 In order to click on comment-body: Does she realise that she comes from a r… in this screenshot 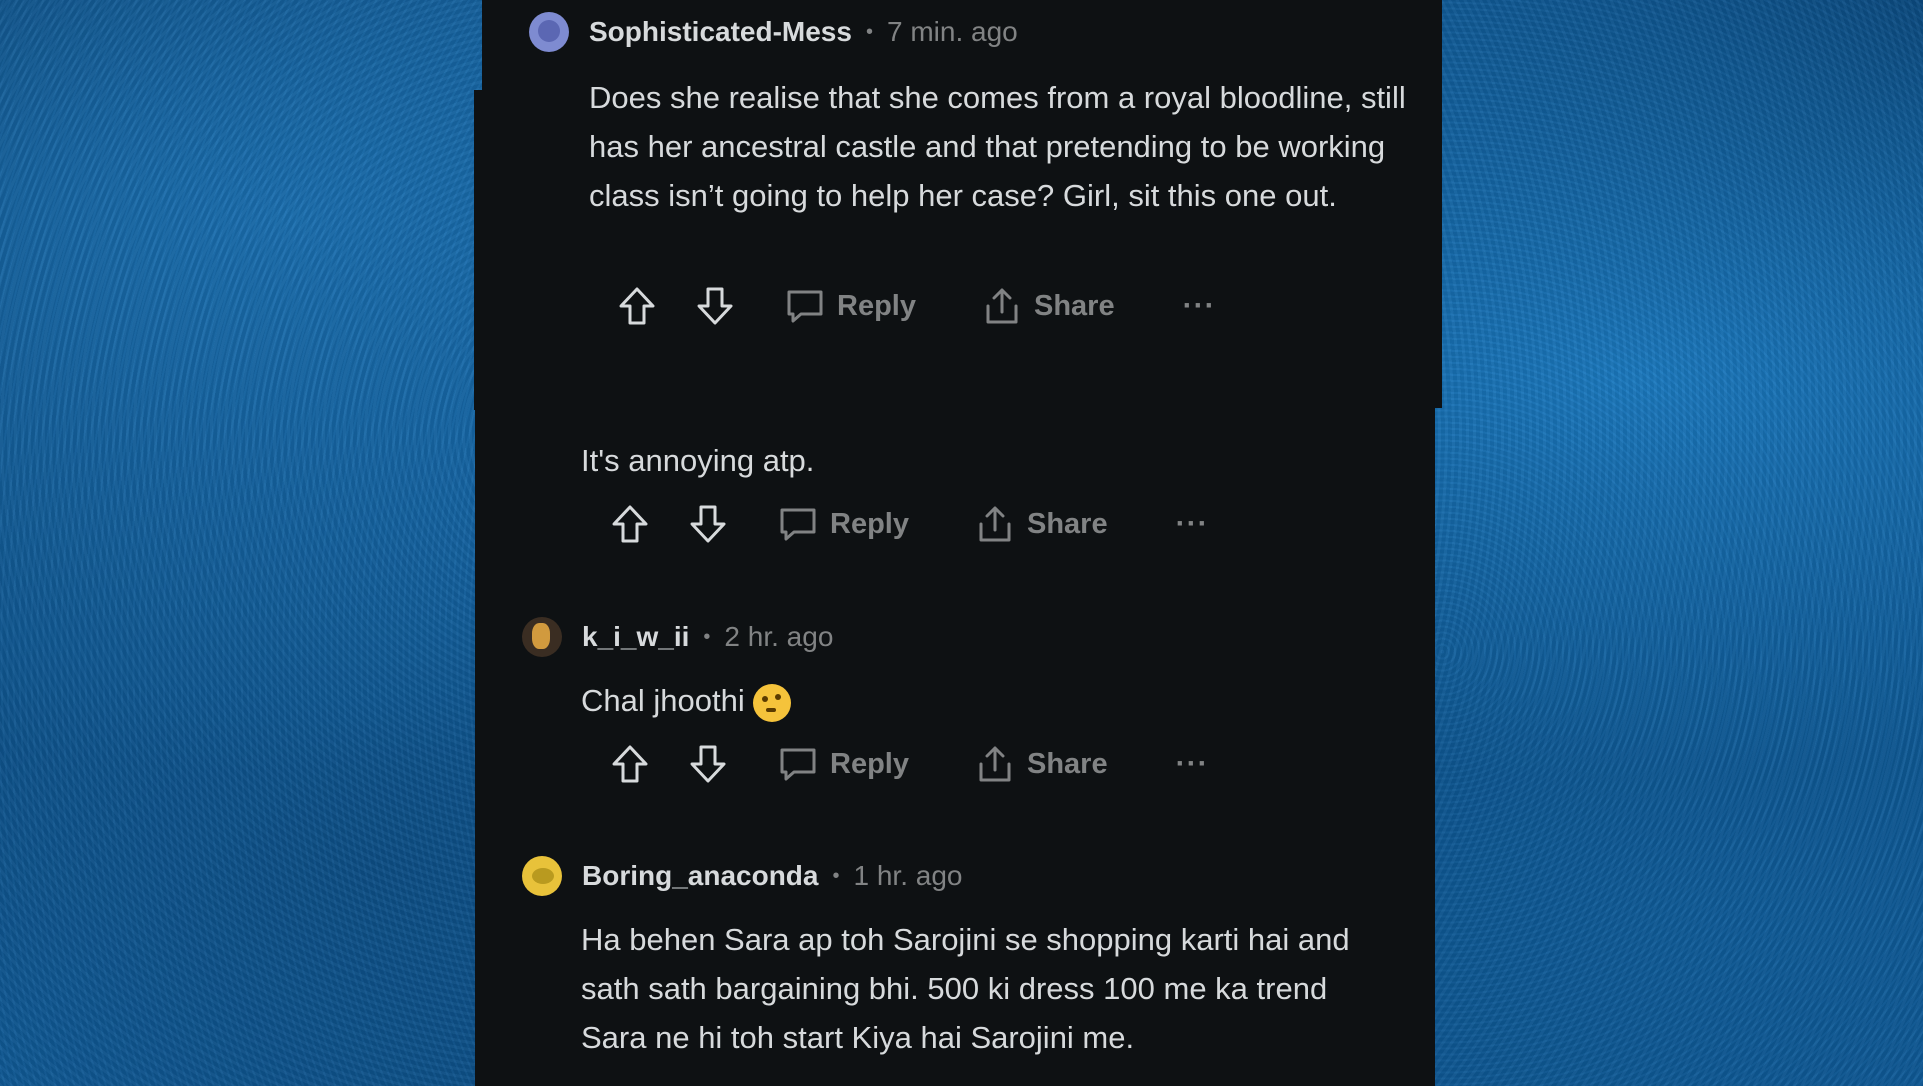, I will do `click(997, 146)`.